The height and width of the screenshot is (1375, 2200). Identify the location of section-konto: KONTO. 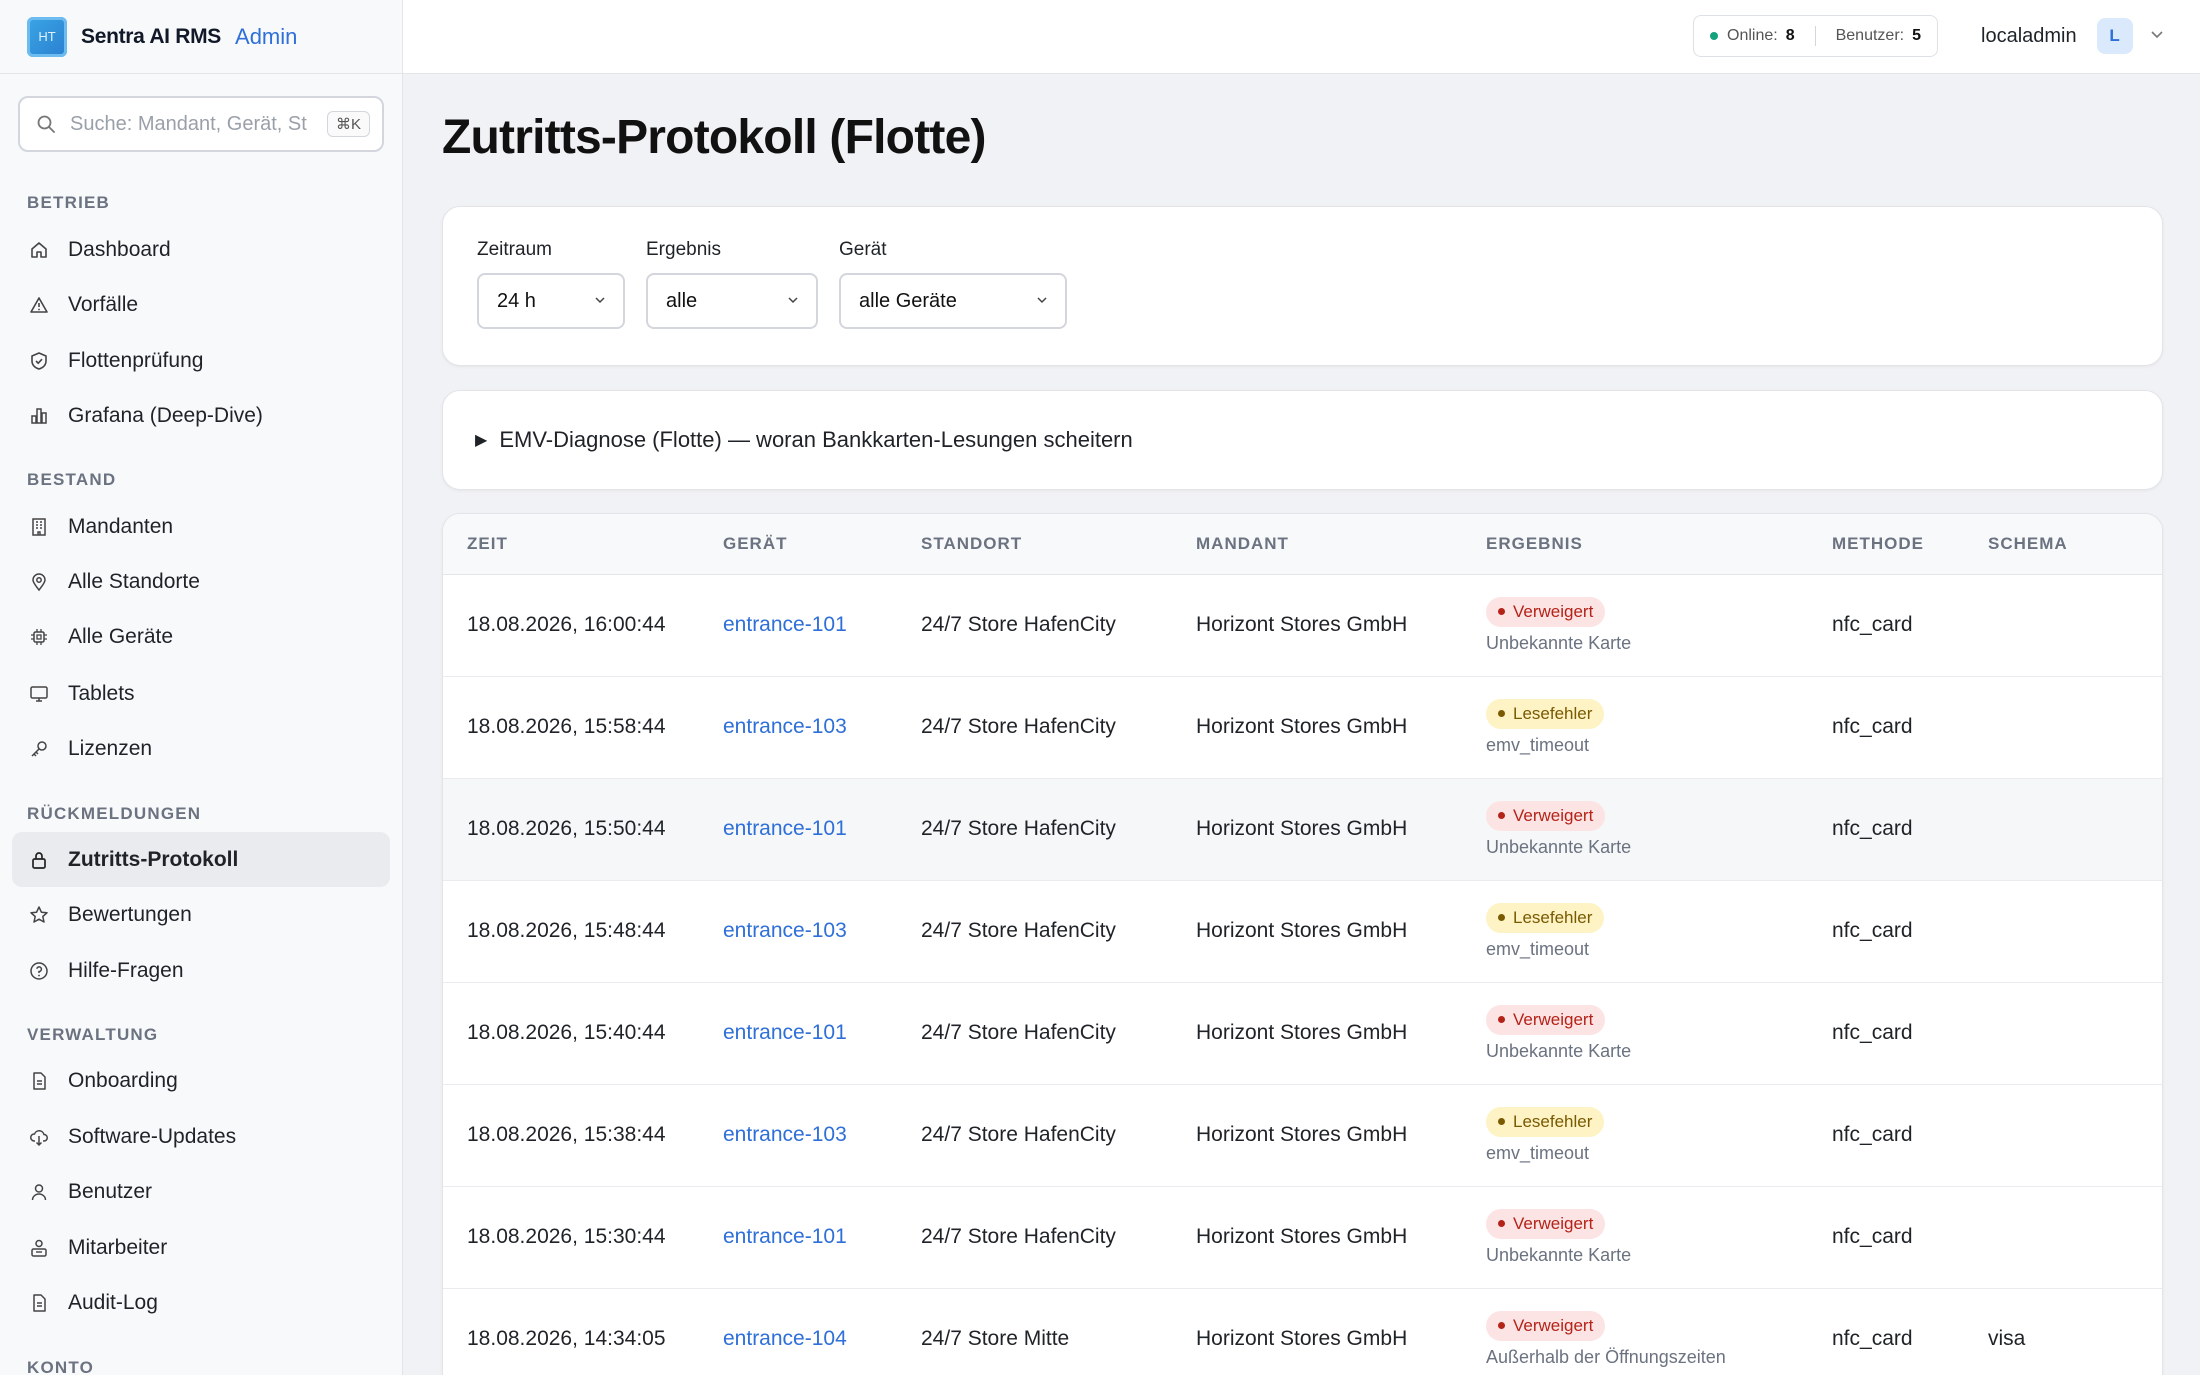
(61, 1366).